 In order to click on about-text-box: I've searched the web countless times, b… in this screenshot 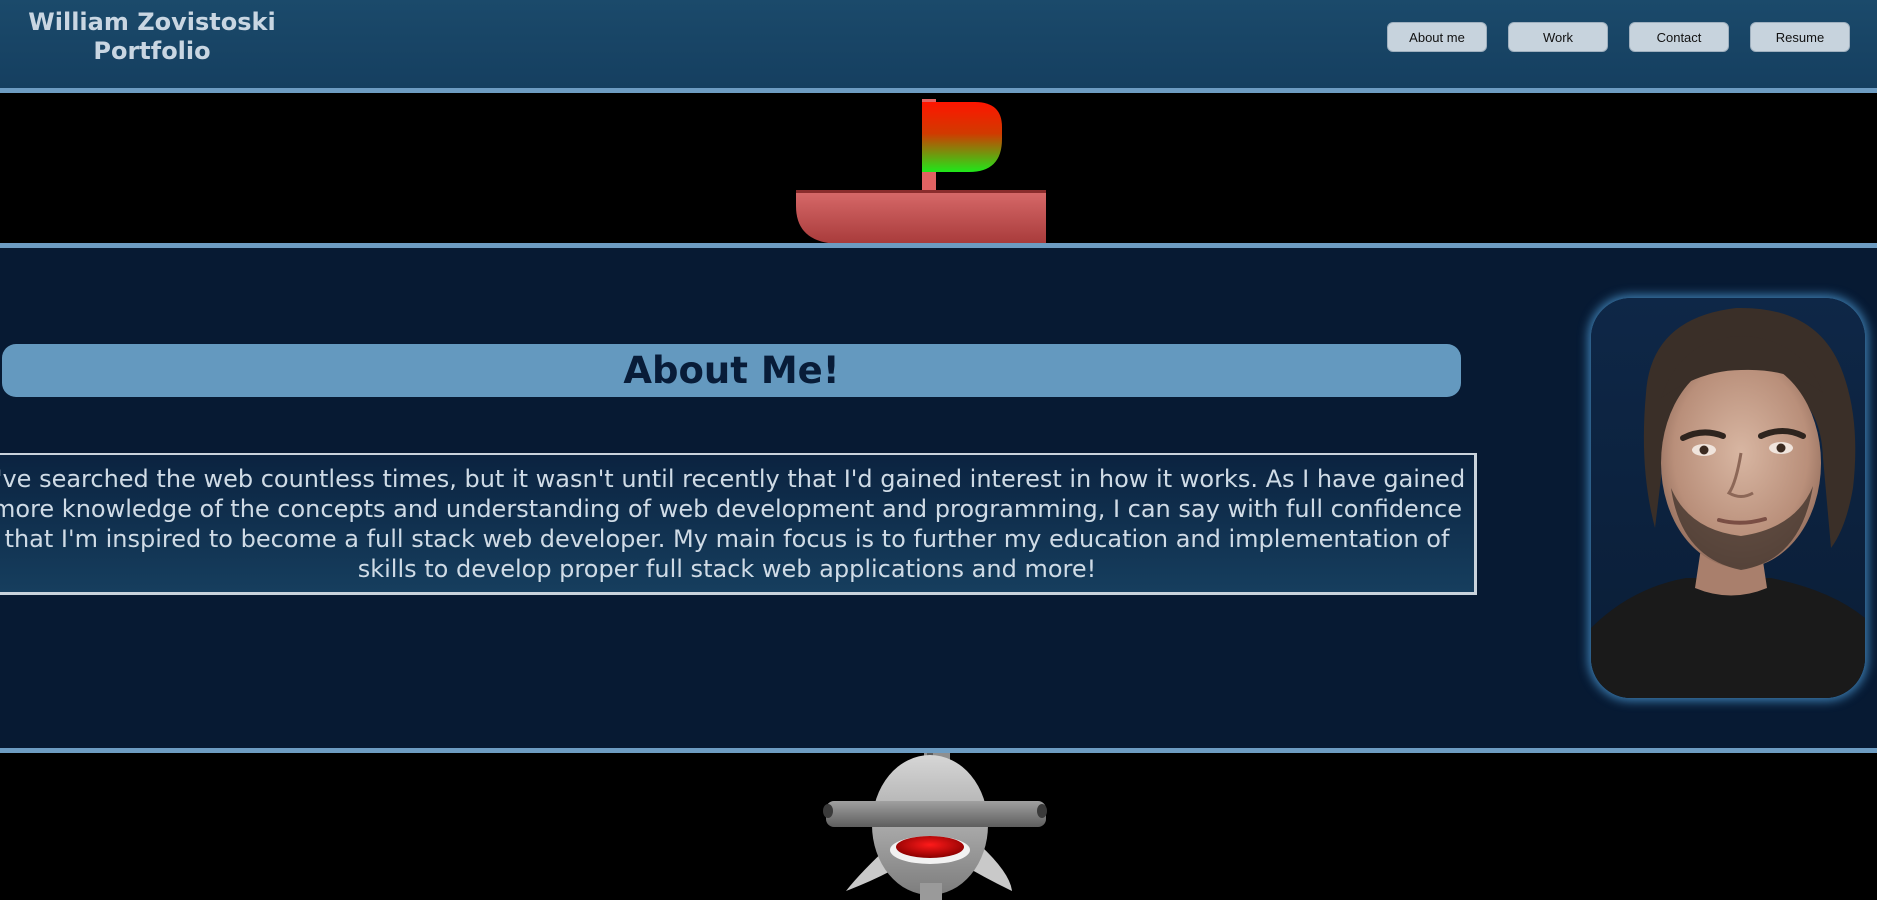, I will do `click(738, 524)`.